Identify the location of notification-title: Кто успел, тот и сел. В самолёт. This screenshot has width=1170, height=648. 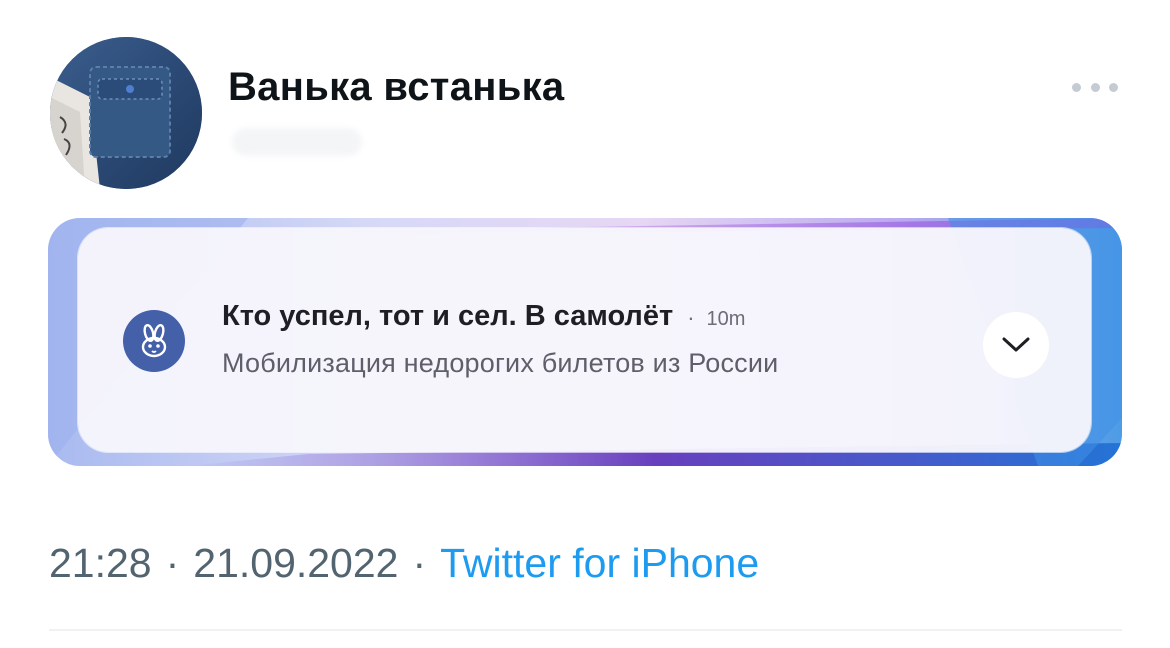
(448, 316).